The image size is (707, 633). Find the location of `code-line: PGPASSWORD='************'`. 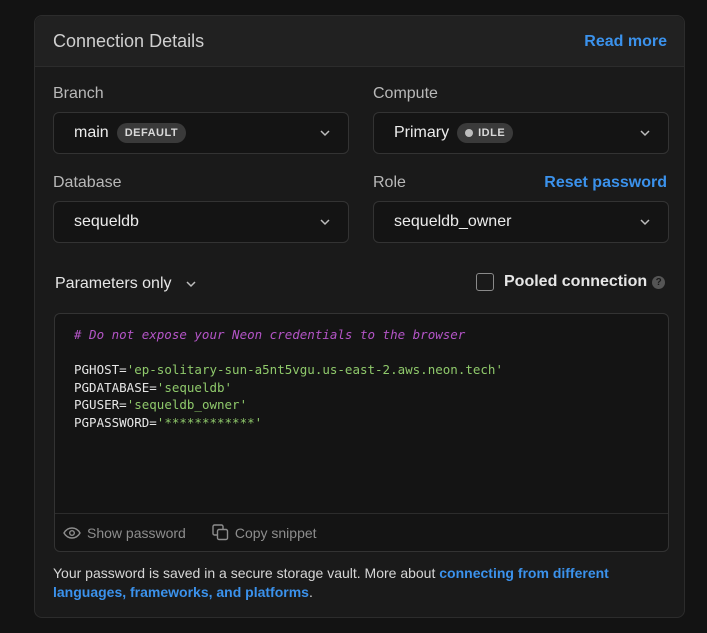

code-line: PGPASSWORD='************' is located at coordinates (168, 422).